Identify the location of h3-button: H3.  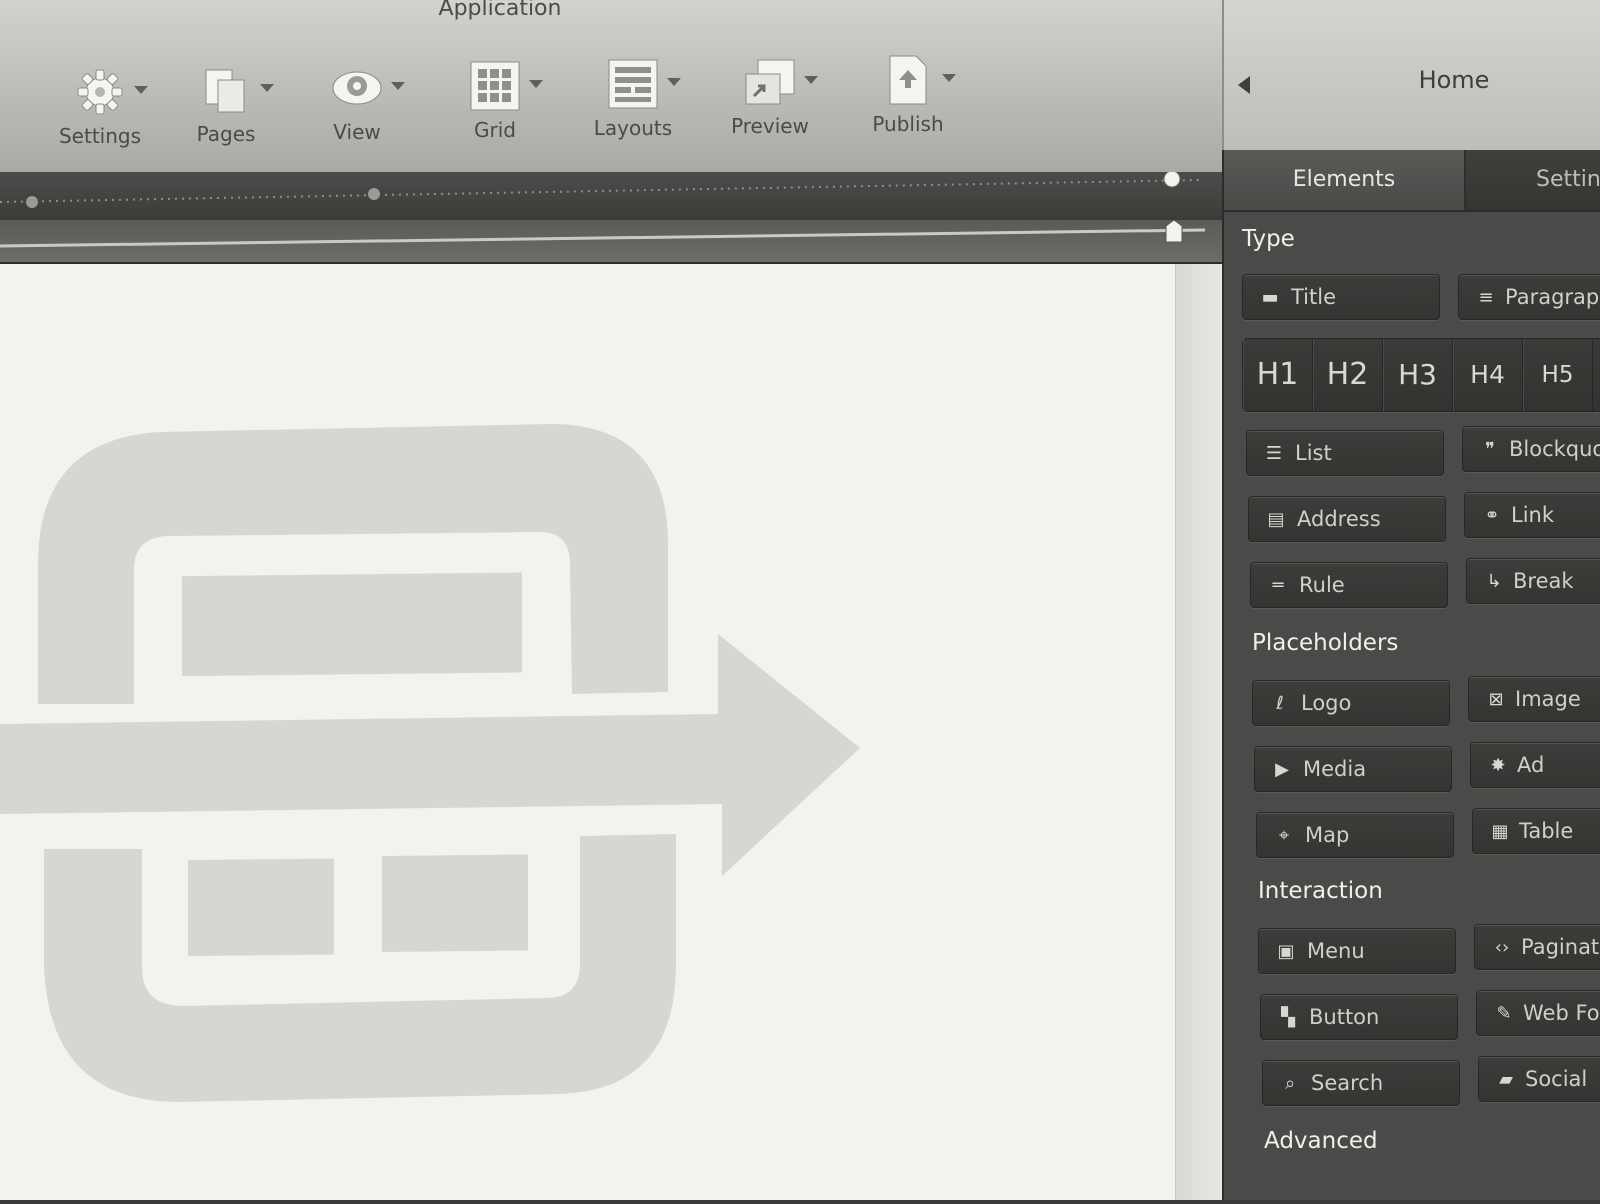
(1418, 375).